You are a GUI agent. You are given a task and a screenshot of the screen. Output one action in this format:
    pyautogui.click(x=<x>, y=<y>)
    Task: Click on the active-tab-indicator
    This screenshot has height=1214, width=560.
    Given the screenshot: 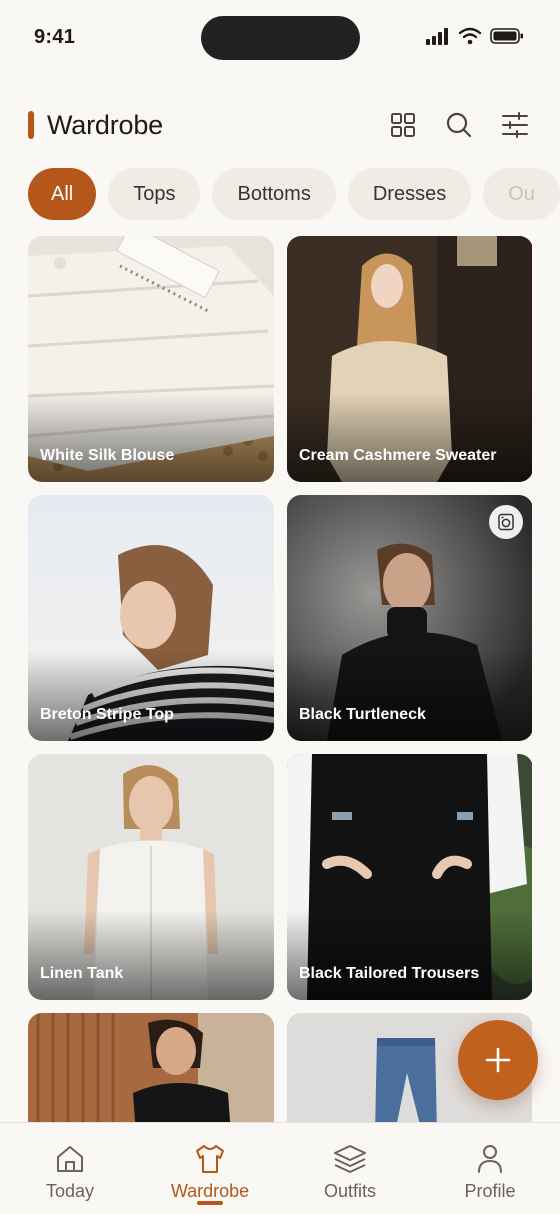 What is the action you would take?
    pyautogui.click(x=210, y=1203)
    